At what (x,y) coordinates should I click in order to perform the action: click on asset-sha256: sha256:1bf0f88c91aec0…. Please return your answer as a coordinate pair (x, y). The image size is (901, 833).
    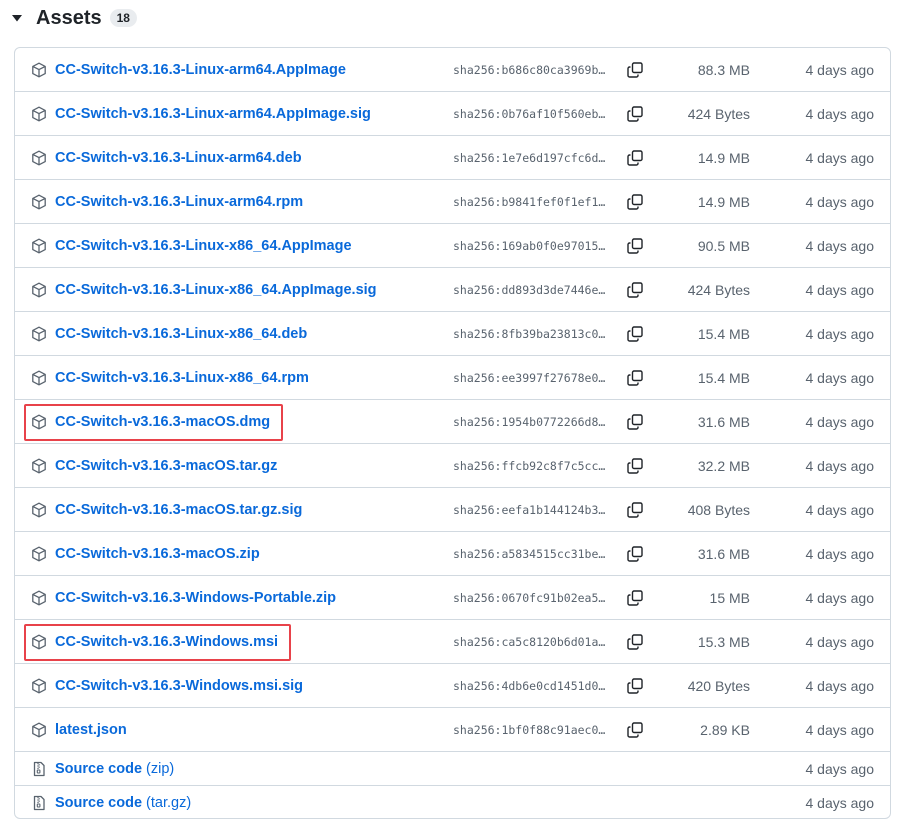
    Looking at the image, I should click on (529, 730).